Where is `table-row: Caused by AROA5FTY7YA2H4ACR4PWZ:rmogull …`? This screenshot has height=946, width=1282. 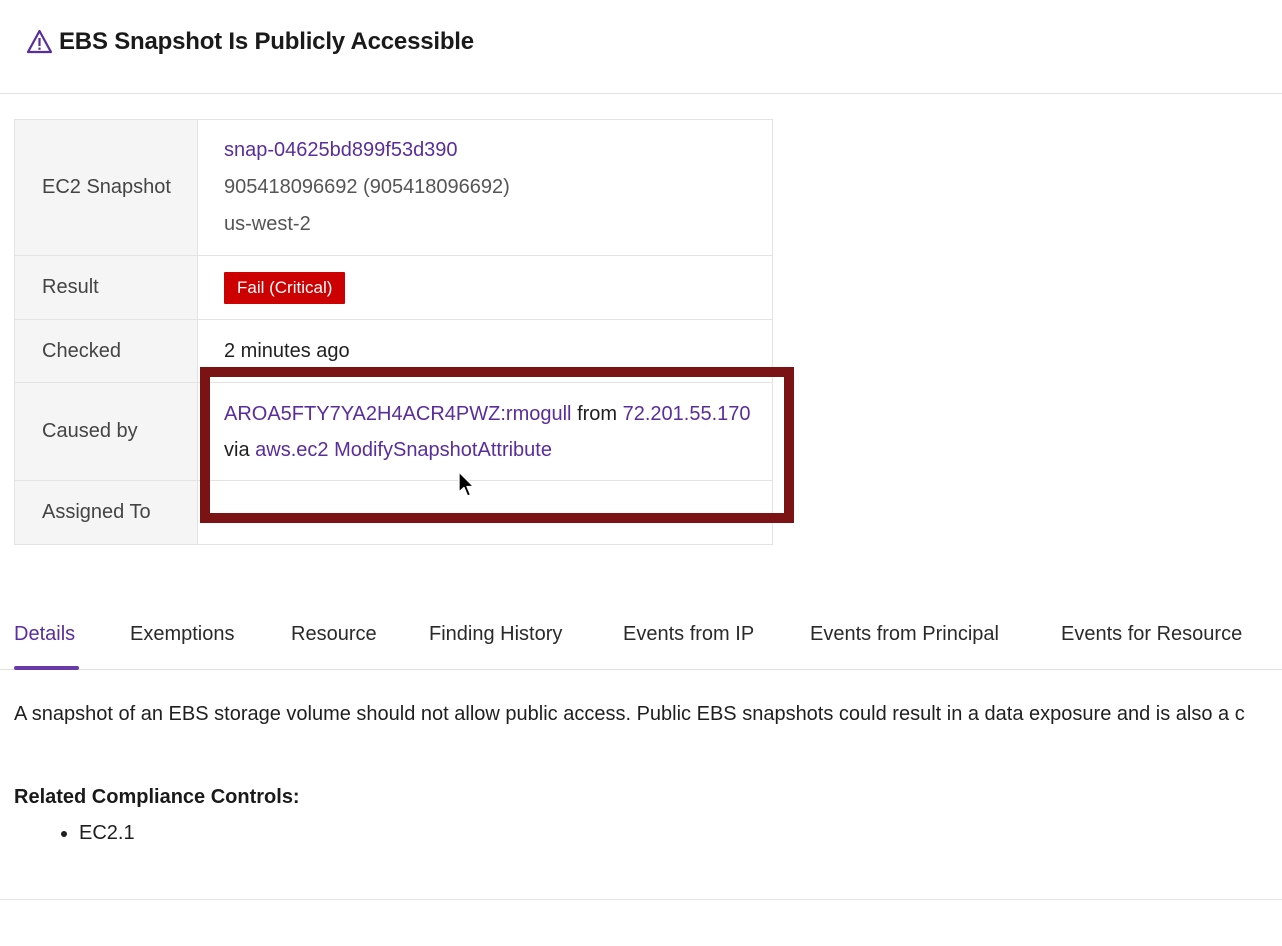
table-row: Caused by AROA5FTY7YA2H4ACR4PWZ:rmogull … is located at coordinates (393, 431).